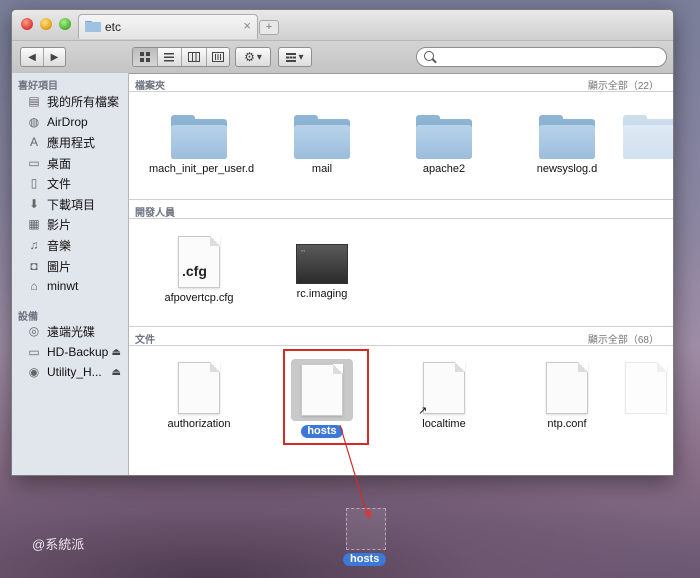 The width and height of the screenshot is (700, 578). Describe the element at coordinates (366, 529) in the screenshot. I see `drag-ghost-icon` at that location.